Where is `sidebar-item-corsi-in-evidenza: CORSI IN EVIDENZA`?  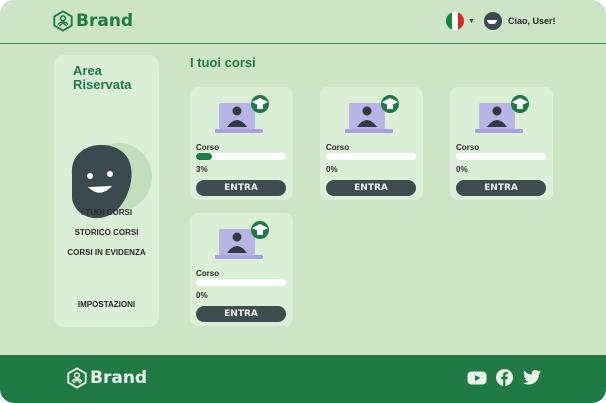
sidebar-item-corsi-in-evidenza: CORSI IN EVIDENZA is located at coordinates (106, 252).